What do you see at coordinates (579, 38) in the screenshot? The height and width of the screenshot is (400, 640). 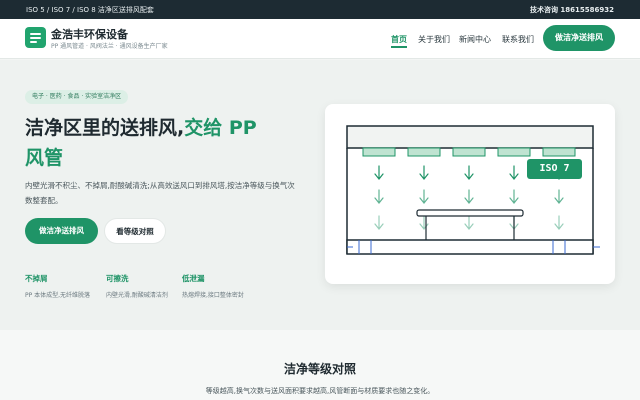 I see `header-cta-button: 做洁净送排风` at bounding box center [579, 38].